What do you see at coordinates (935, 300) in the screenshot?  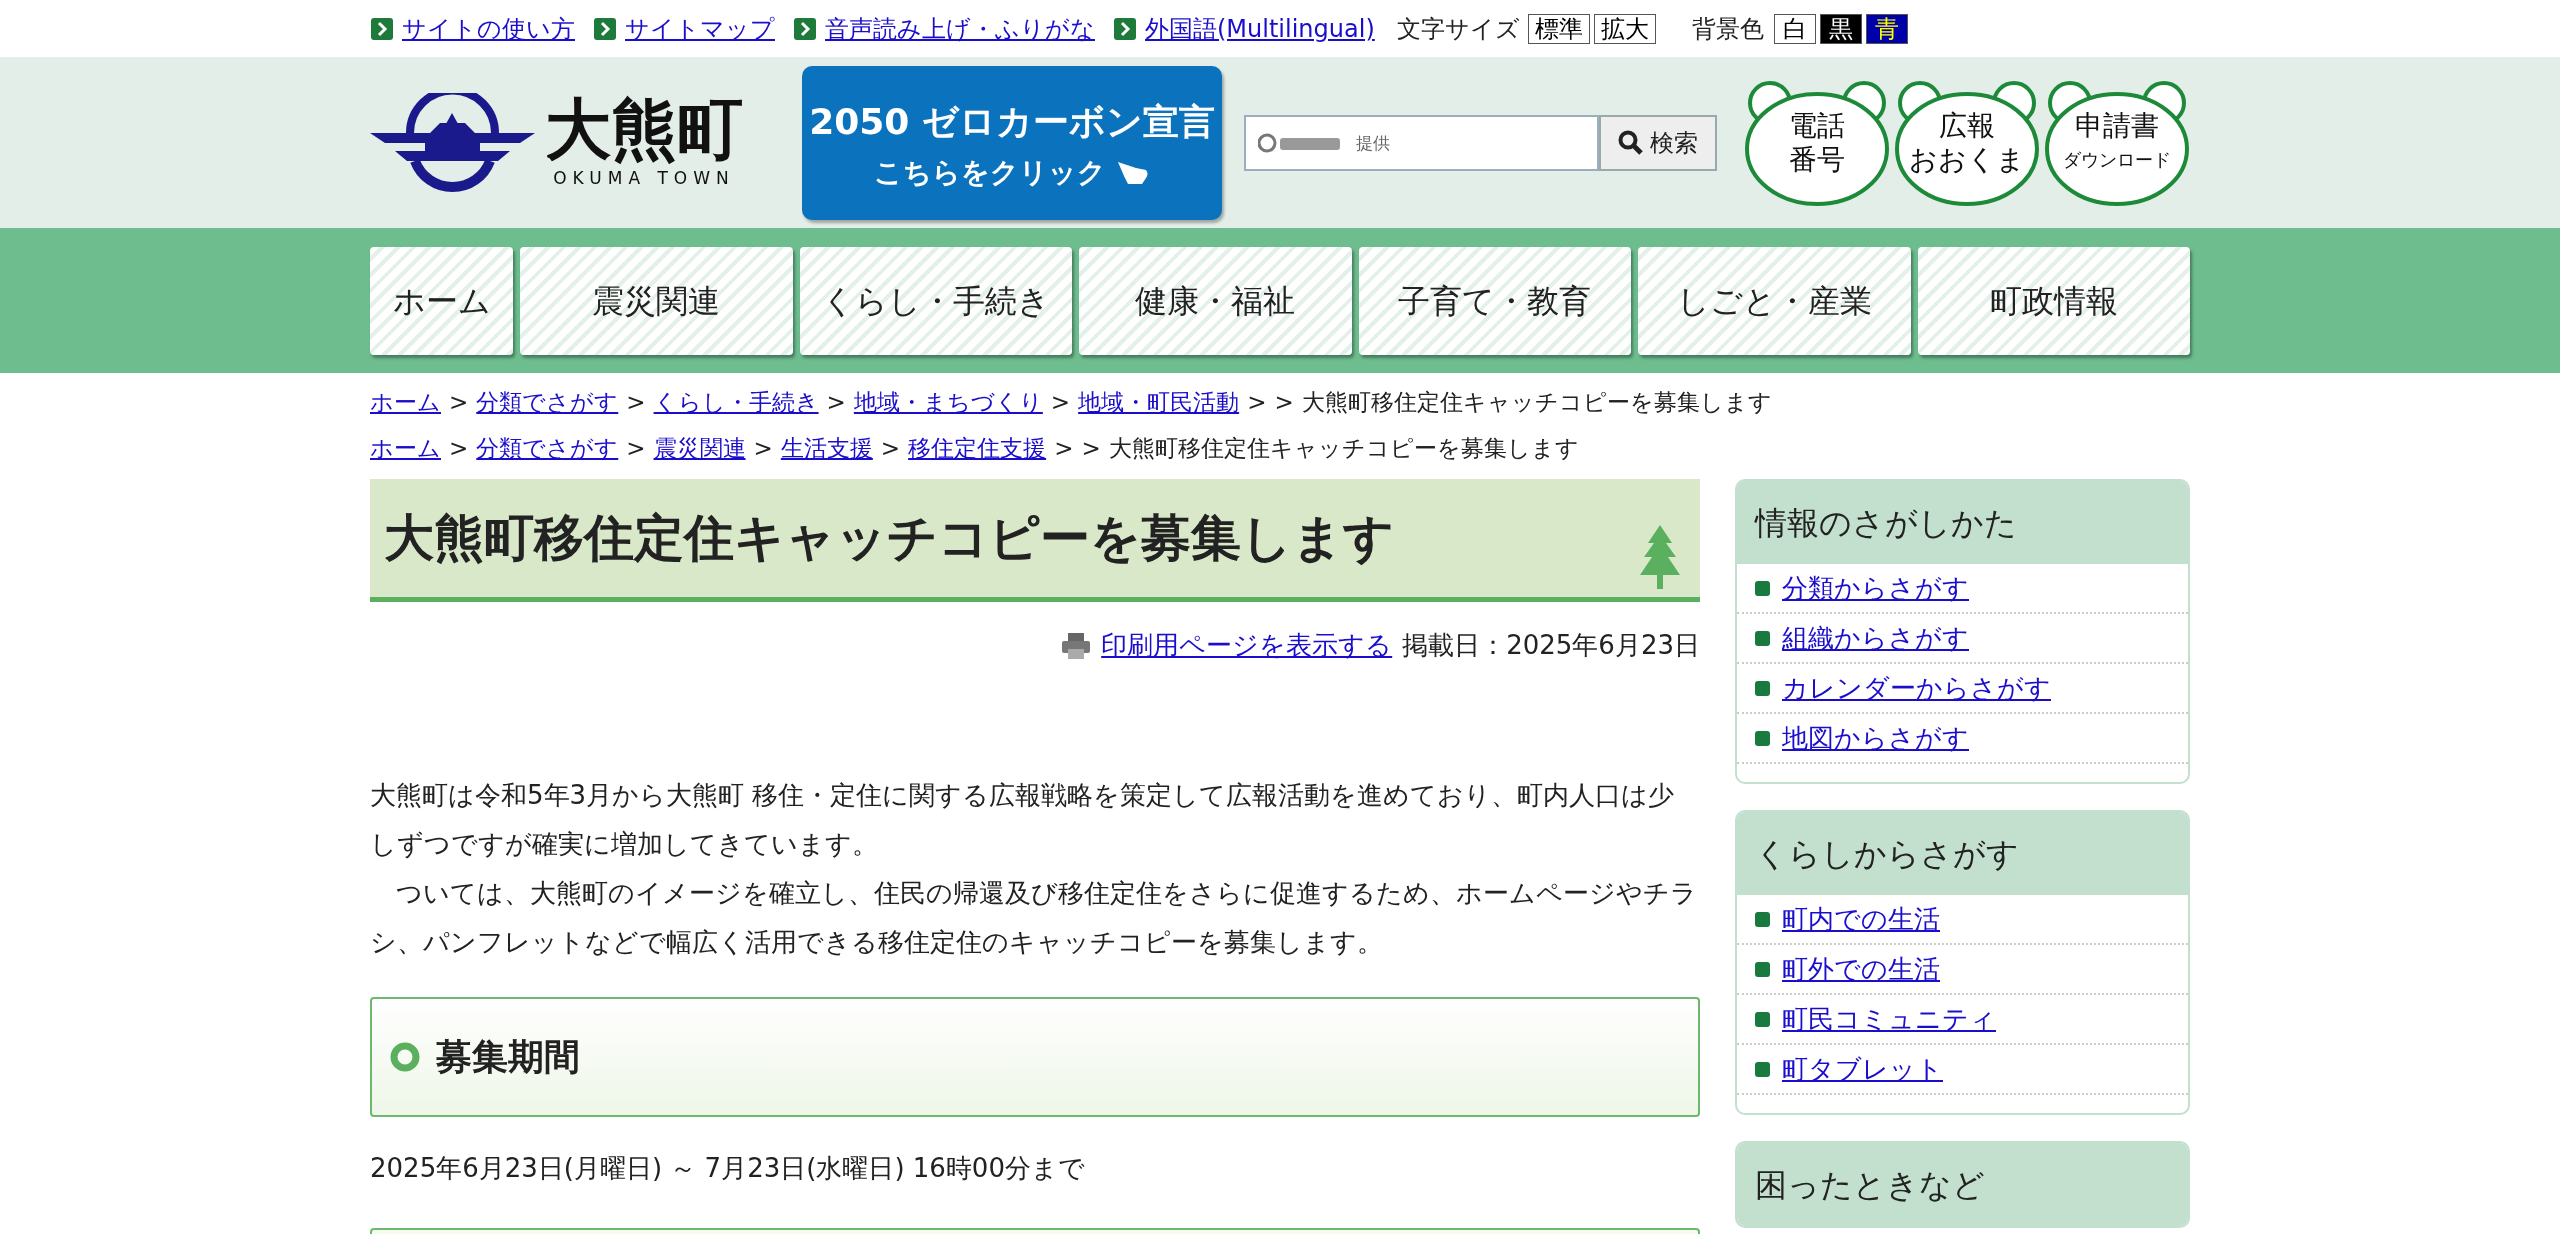 I see `nav-tab: くらし・手続き` at bounding box center [935, 300].